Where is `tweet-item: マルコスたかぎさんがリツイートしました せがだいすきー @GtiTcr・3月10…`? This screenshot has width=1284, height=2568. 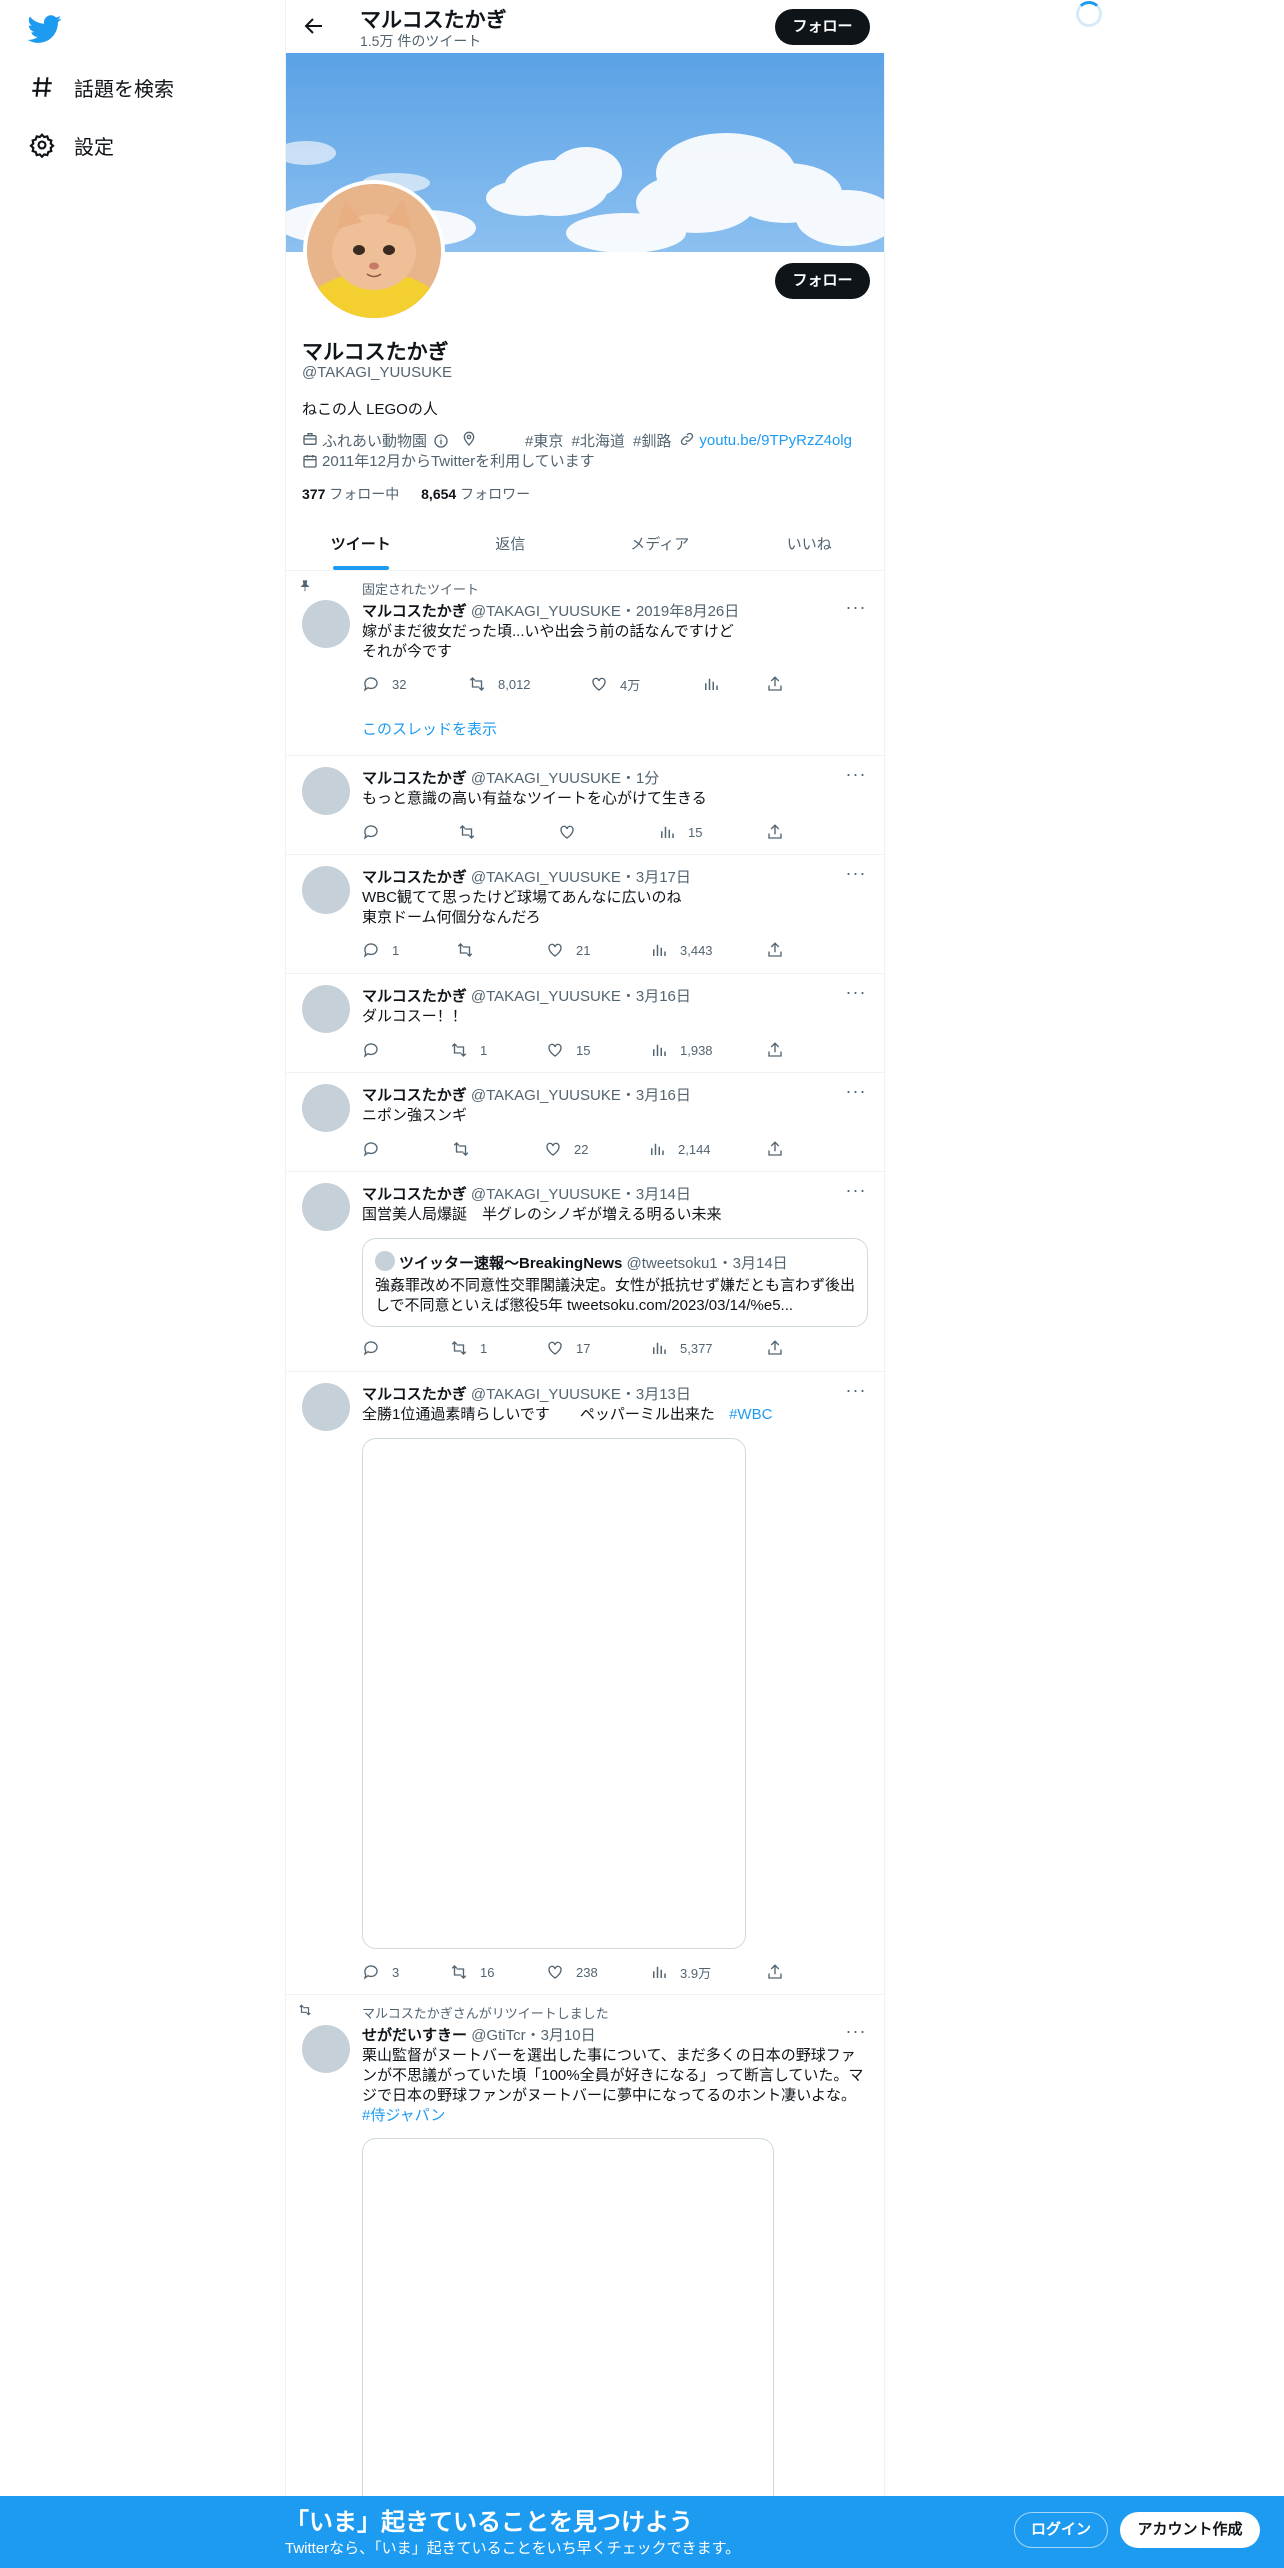
tweet-item: マルコスたかぎさんがリツイートしました せがだいすきー @GtiTcr・3月10… is located at coordinates (585, 2281).